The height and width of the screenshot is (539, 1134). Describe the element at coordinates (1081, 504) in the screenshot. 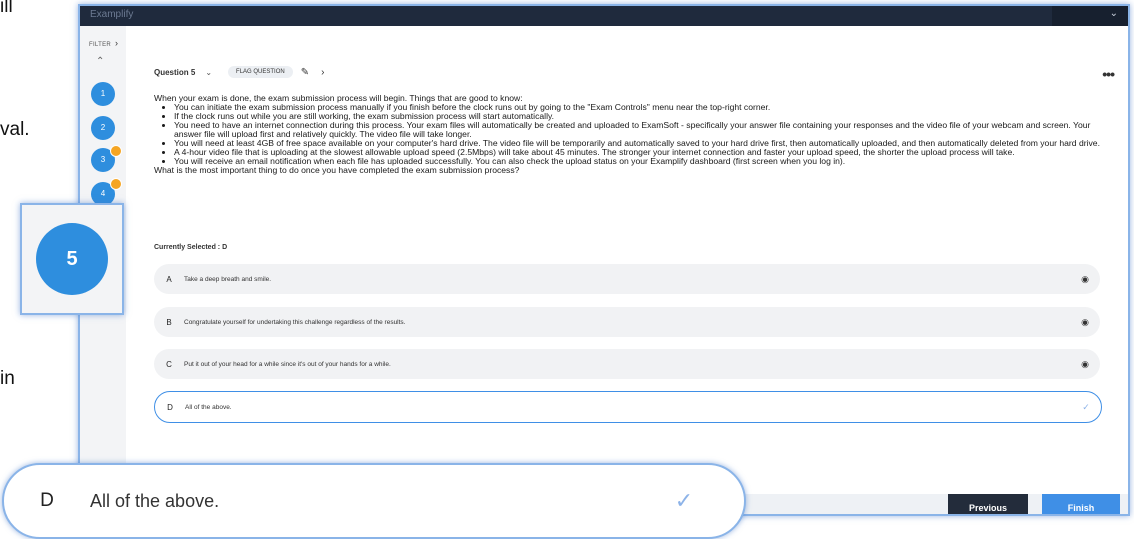

I see `finish-button: Finish` at that location.